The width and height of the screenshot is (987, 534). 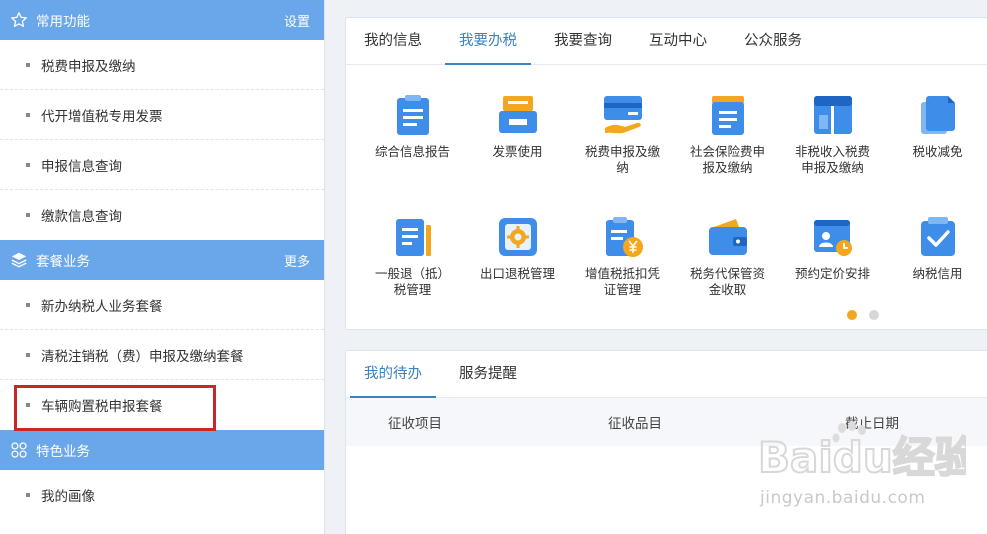 I want to click on baidu-logo-icon: Baidu经验, so click(x=861, y=452).